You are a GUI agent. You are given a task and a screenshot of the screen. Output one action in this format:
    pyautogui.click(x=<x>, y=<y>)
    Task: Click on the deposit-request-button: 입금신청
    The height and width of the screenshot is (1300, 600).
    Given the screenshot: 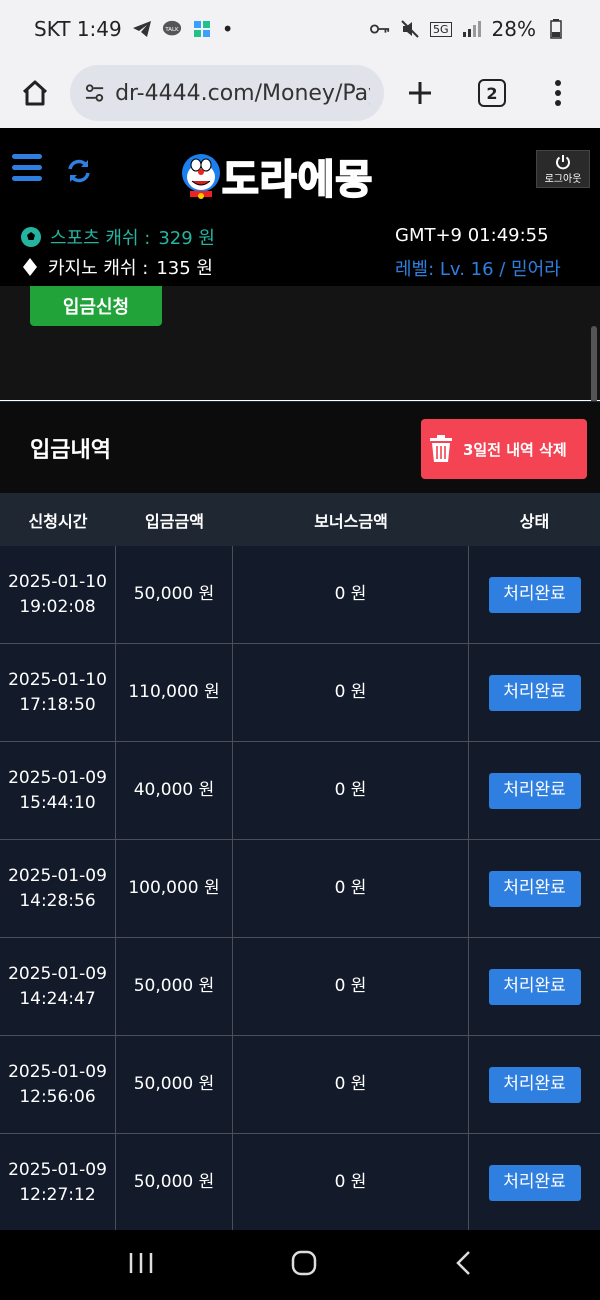 What is the action you would take?
    pyautogui.click(x=96, y=306)
    